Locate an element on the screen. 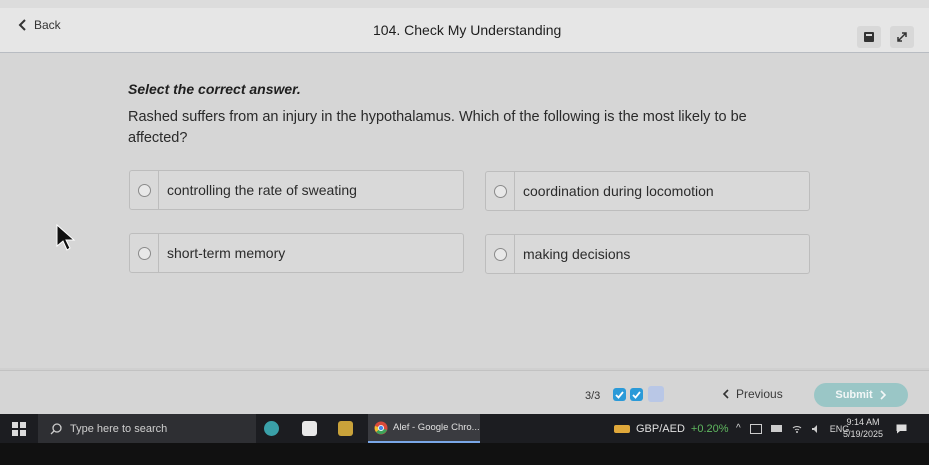  chrome-icon is located at coordinates (381, 427).